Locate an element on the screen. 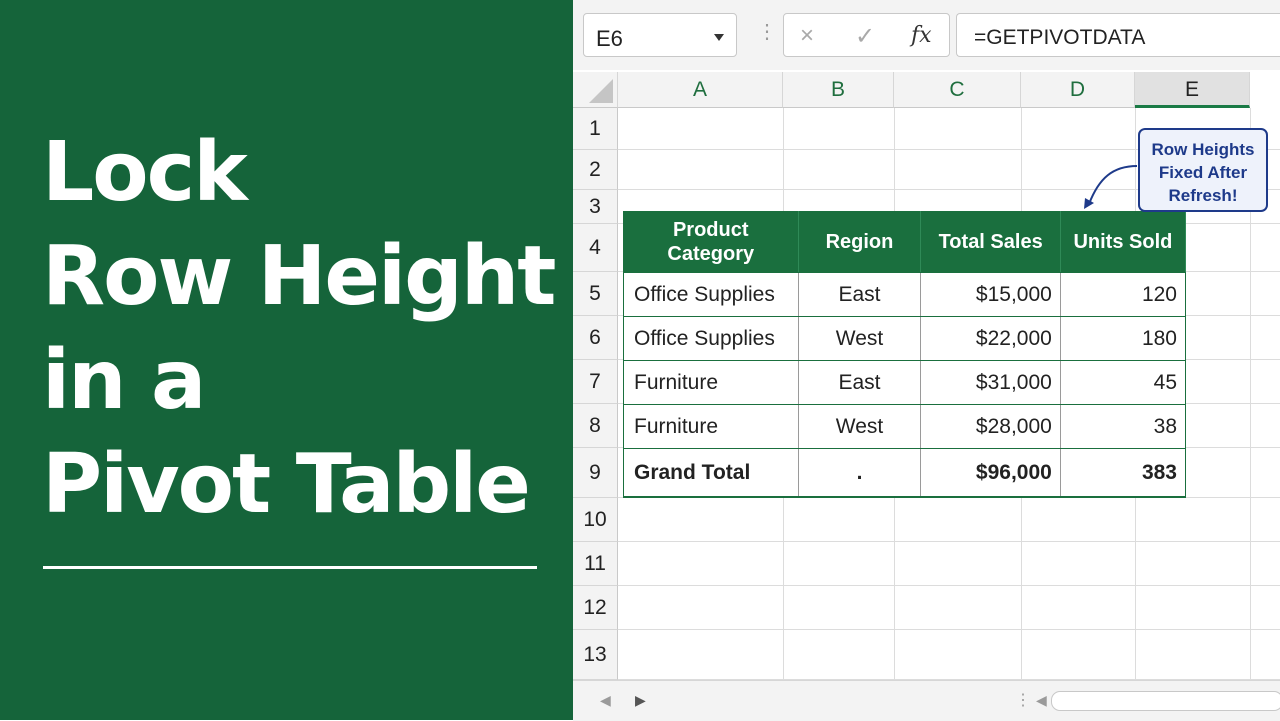 This screenshot has width=1280, height=721. scroll-left-small-icon: ◀ is located at coordinates (1041, 700).